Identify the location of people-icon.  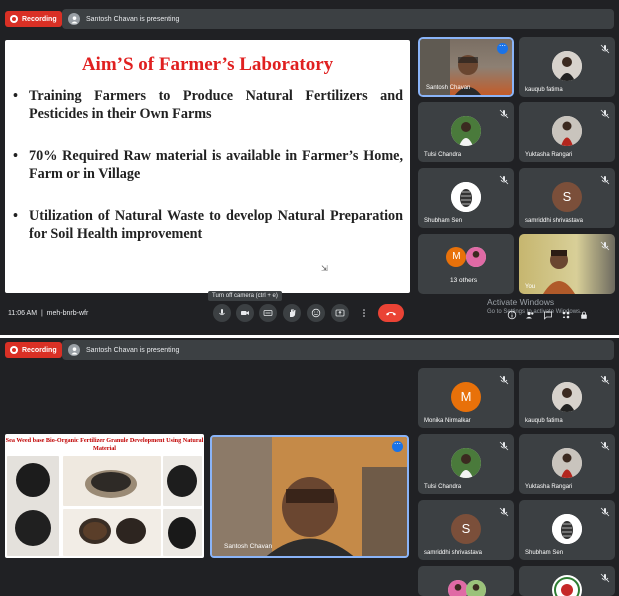
(530, 313).